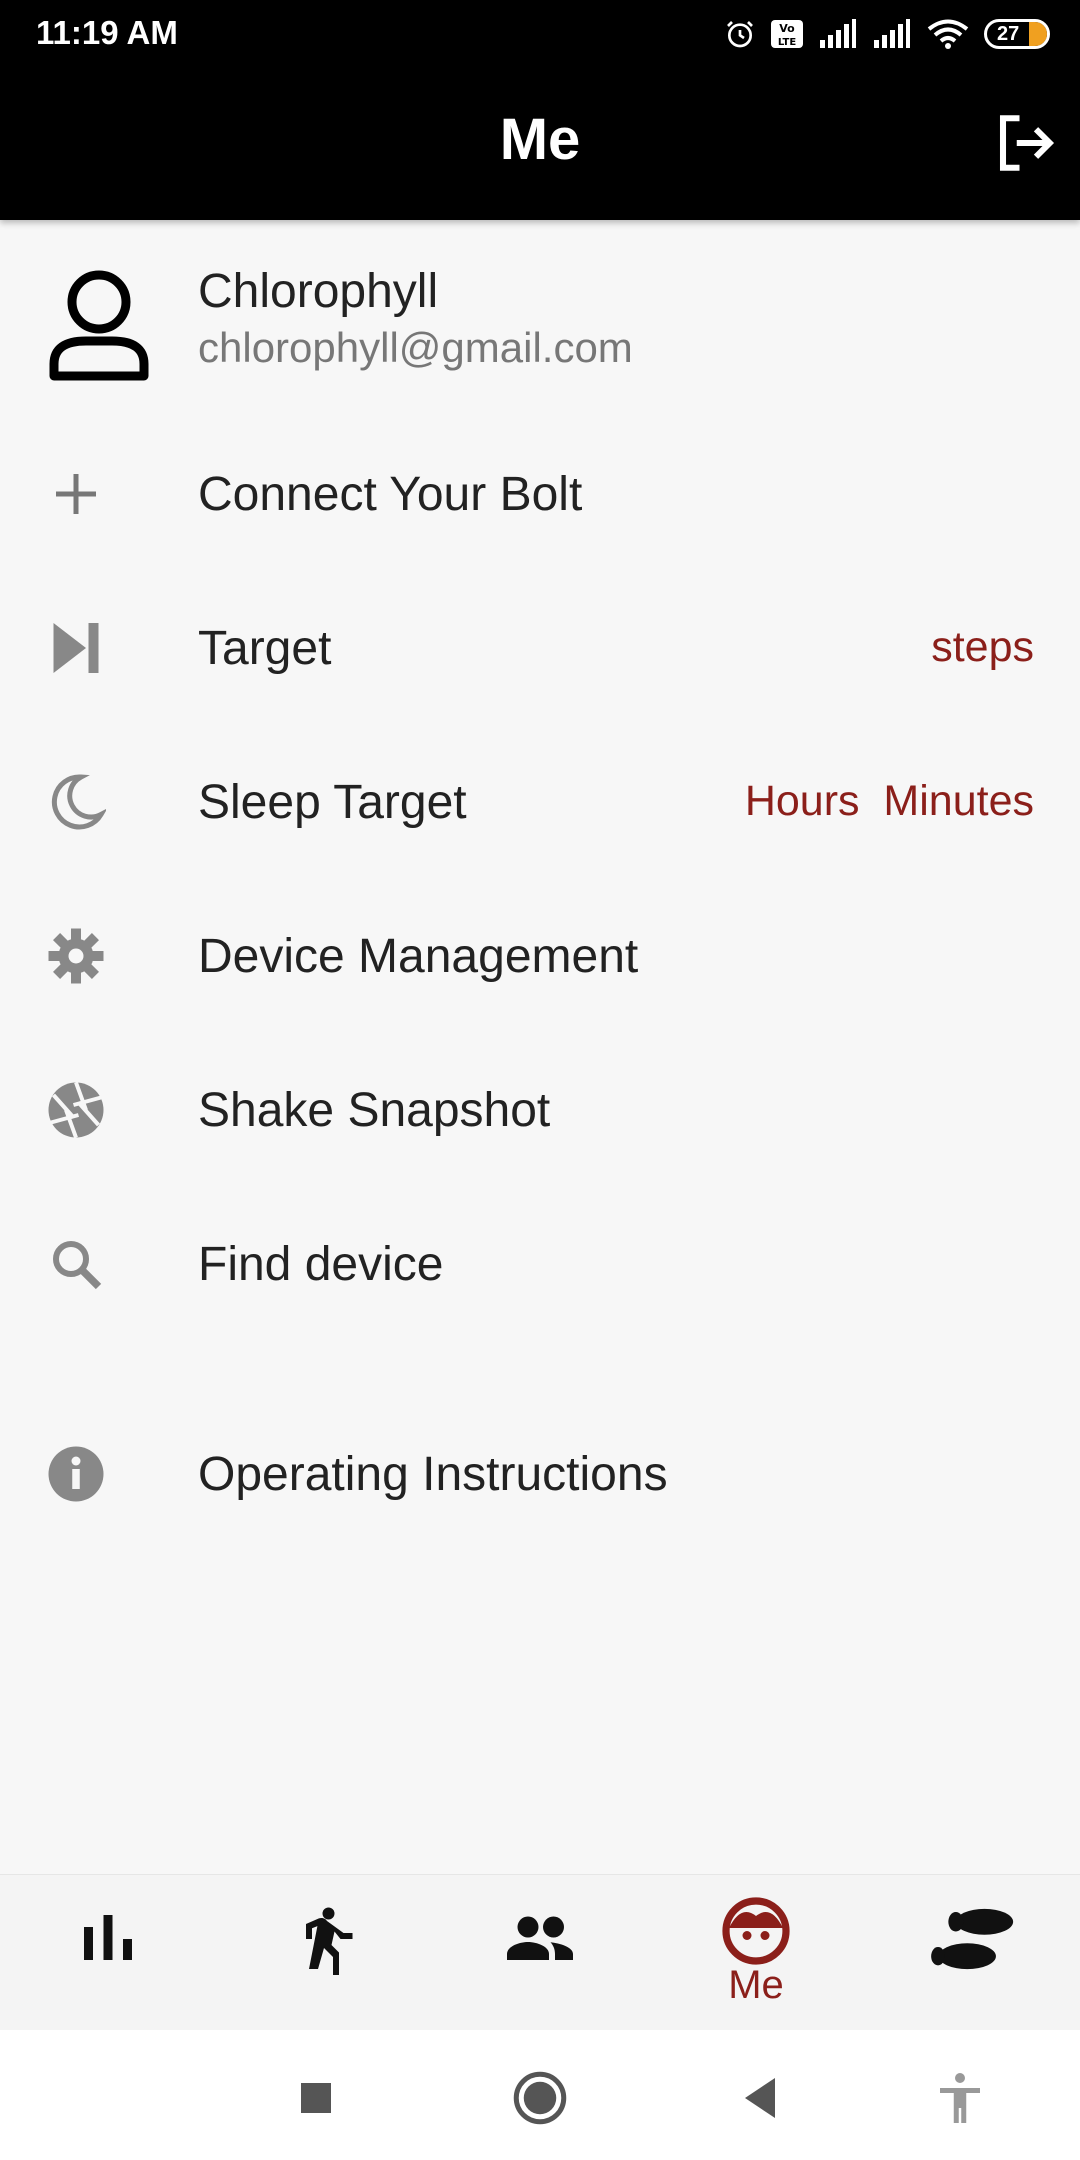  I want to click on target-value: steps, so click(982, 647).